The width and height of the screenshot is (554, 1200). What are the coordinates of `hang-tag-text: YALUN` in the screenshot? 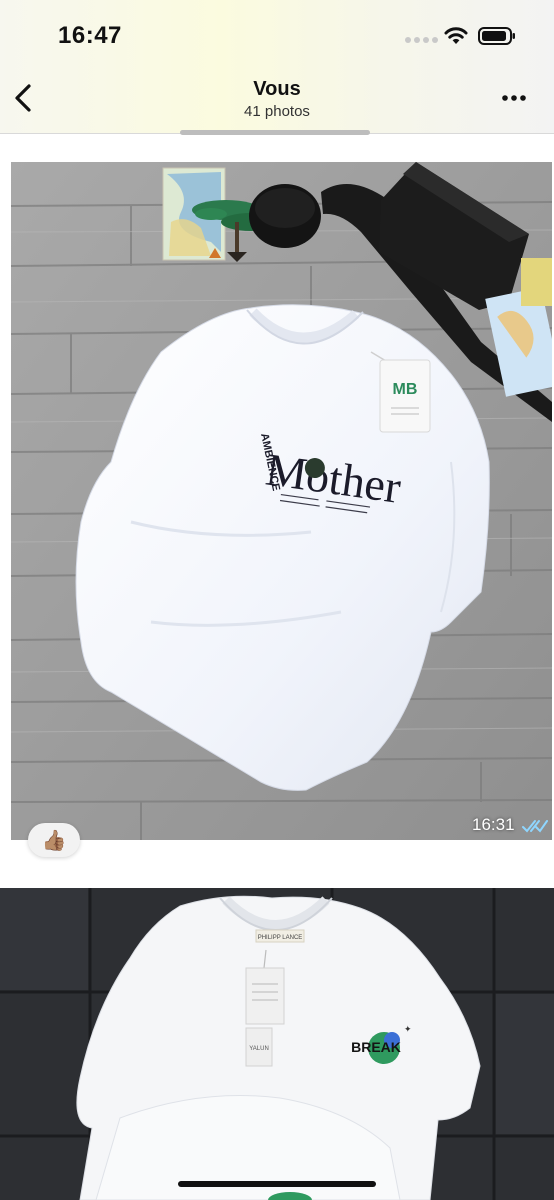 It's located at (259, 1049).